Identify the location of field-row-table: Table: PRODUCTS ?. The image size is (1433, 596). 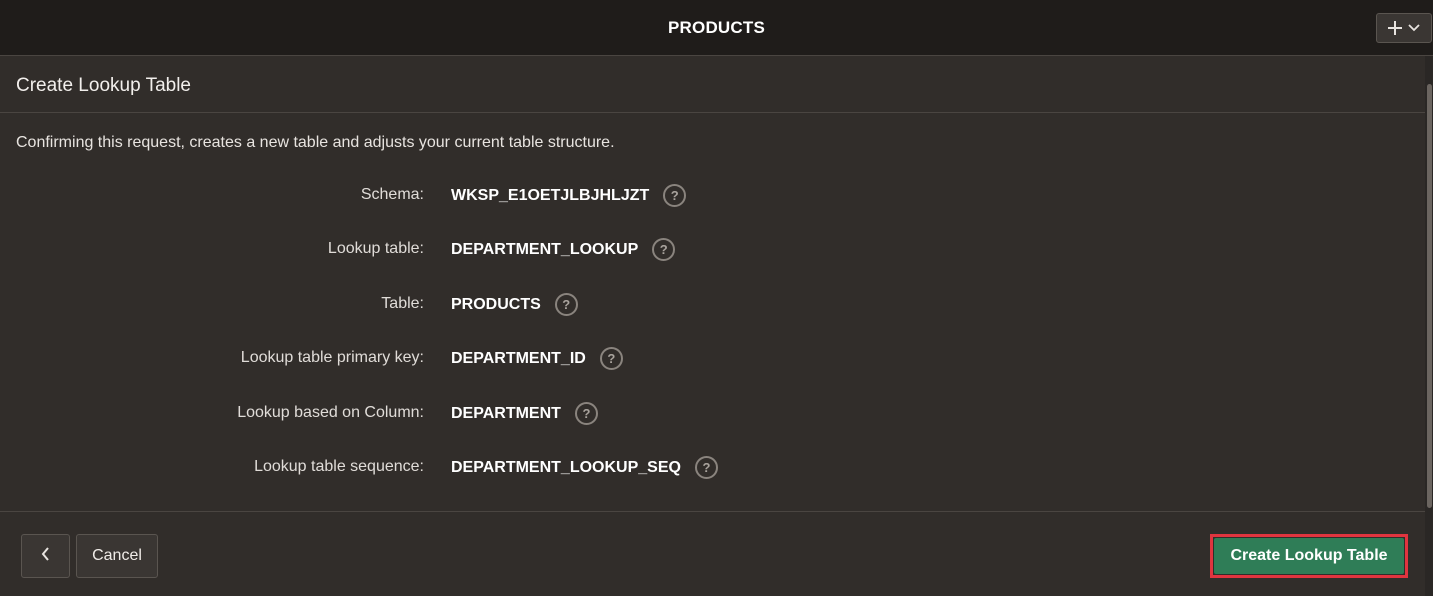
(500, 305).